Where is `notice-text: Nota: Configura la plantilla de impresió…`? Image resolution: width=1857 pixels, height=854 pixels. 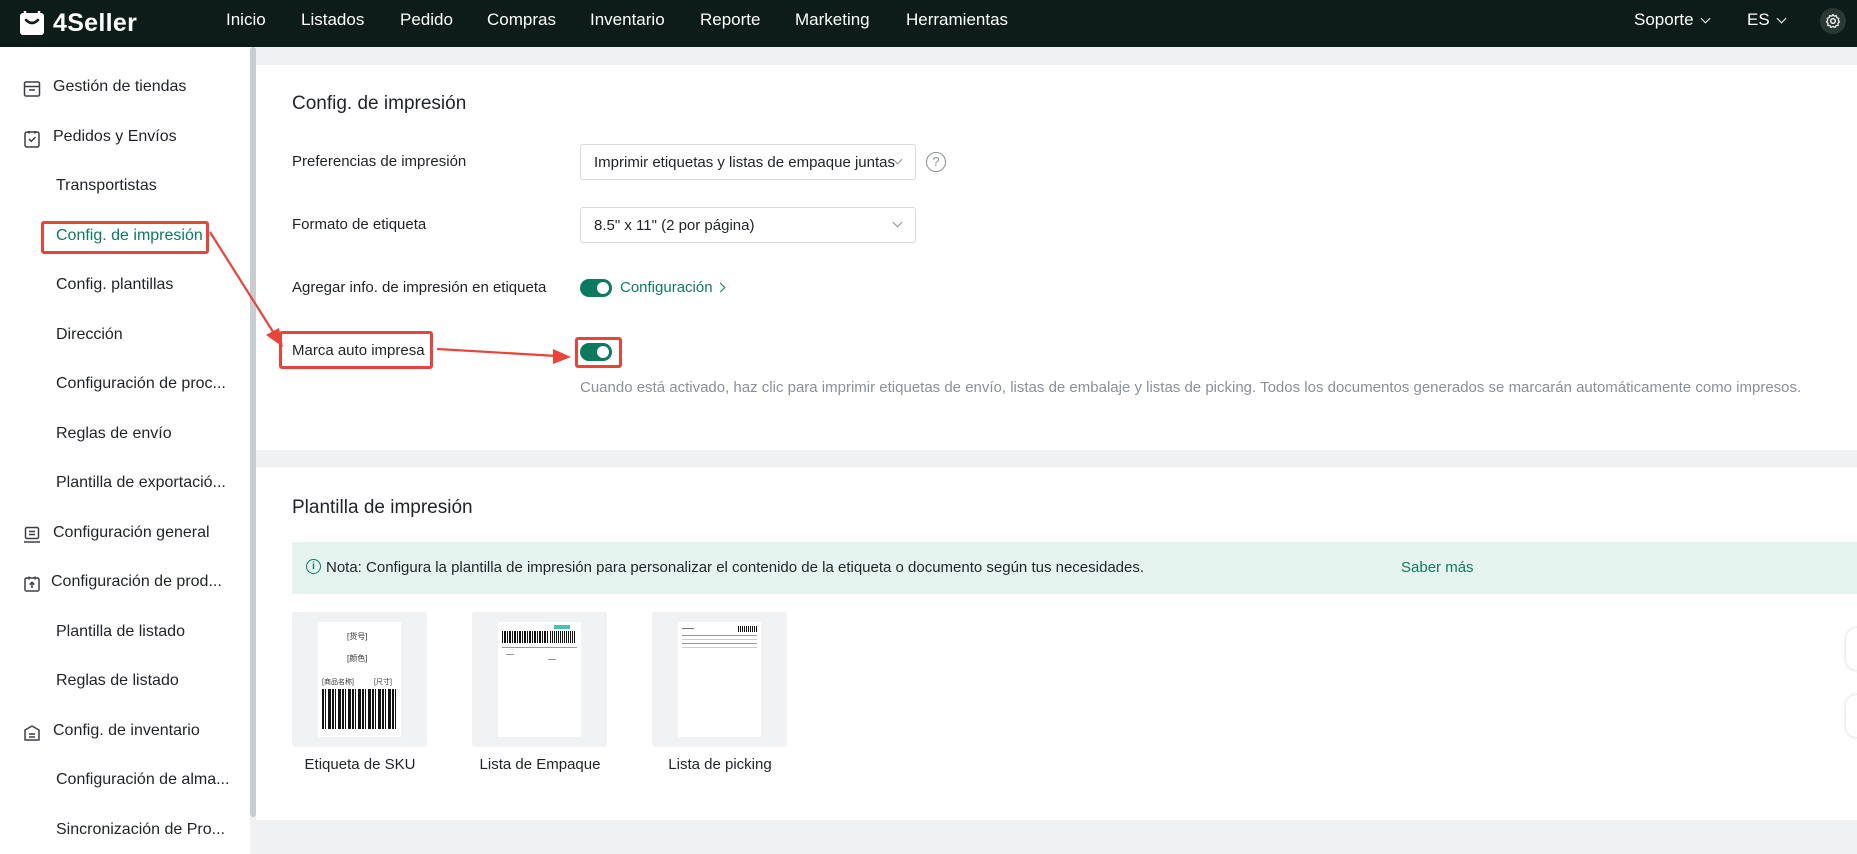
notice-text: Nota: Configura la plantilla de impresió… is located at coordinates (735, 567).